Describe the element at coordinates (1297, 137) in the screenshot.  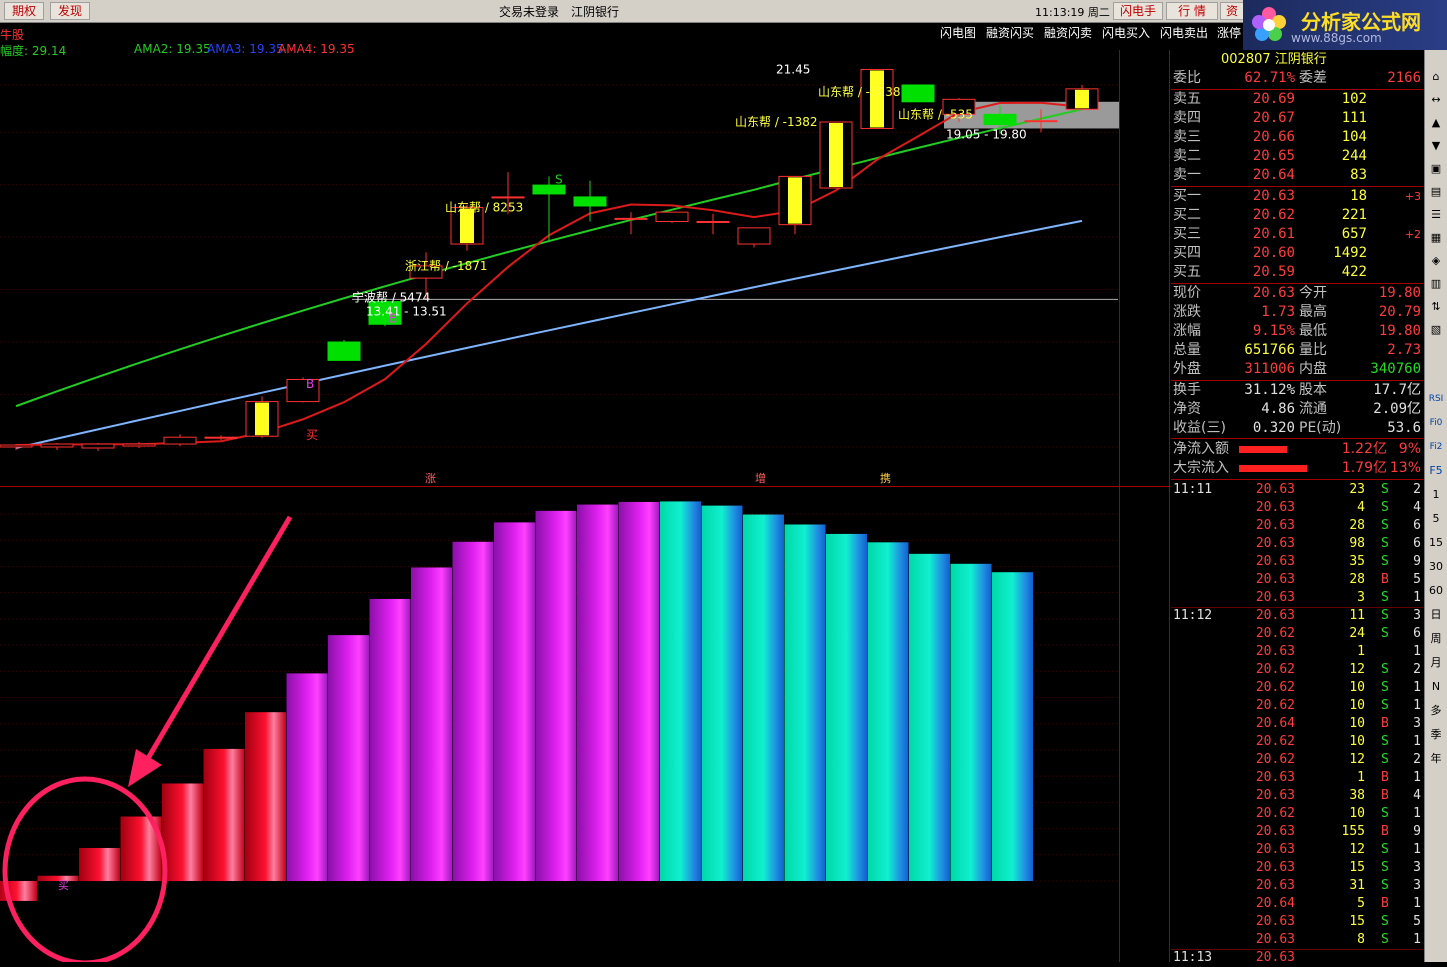
I see `ask-row: 卖三 20.66 104` at that location.